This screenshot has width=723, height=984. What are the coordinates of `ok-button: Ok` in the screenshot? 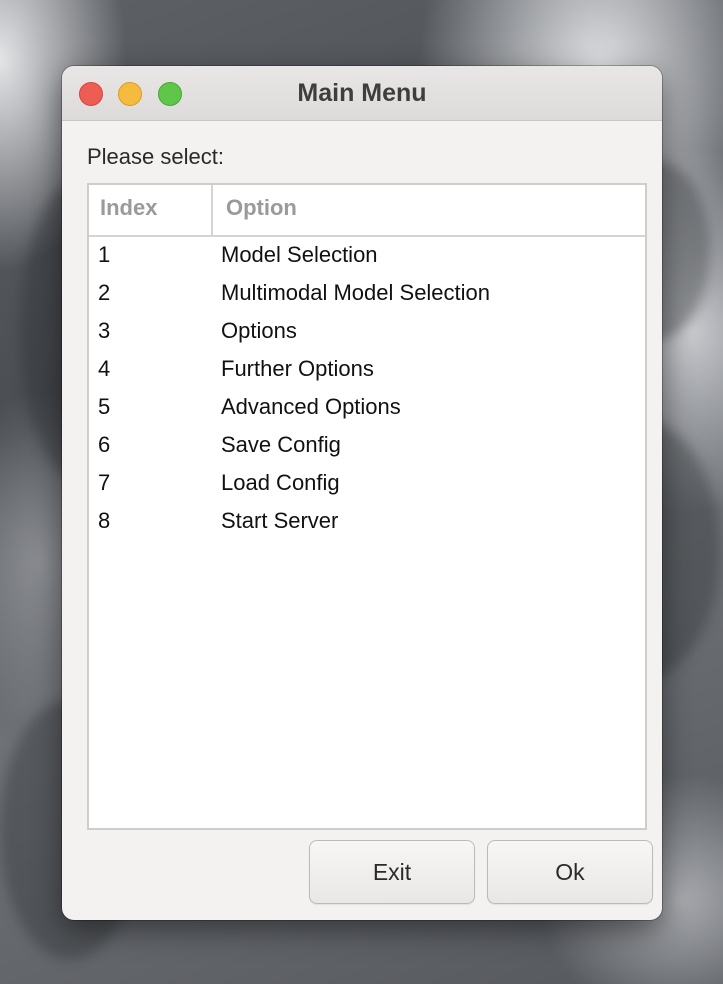 It's located at (570, 872).